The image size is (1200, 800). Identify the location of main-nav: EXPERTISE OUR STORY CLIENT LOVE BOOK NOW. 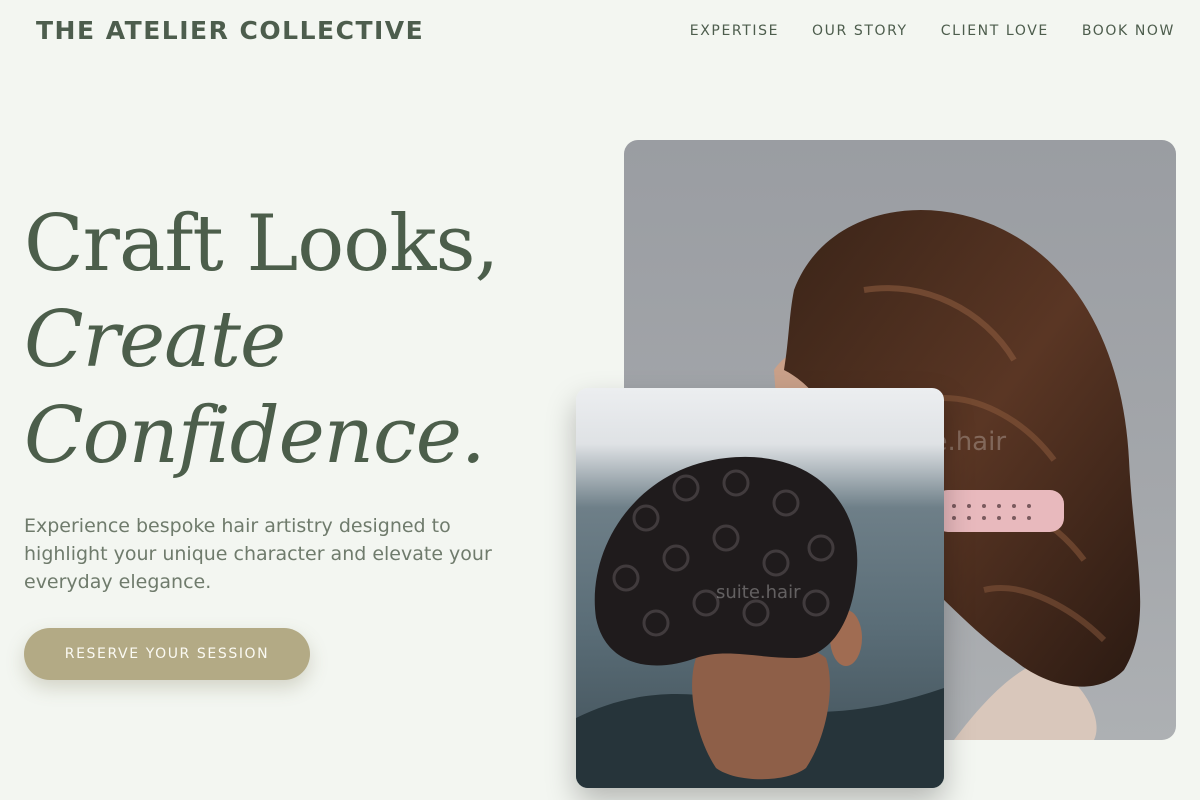
(932, 31).